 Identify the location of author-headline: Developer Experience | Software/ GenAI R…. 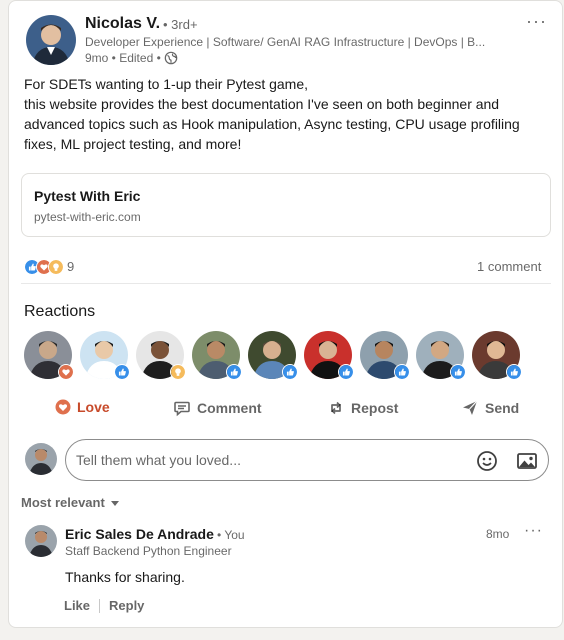
(285, 42).